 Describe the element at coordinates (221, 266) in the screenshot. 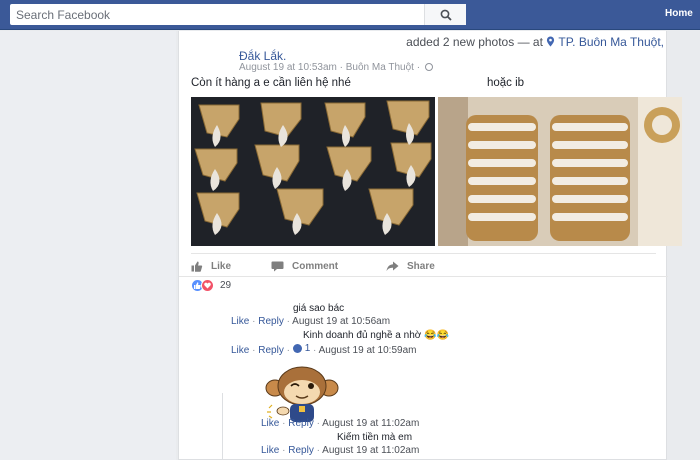

I see `like-label: Like` at that location.